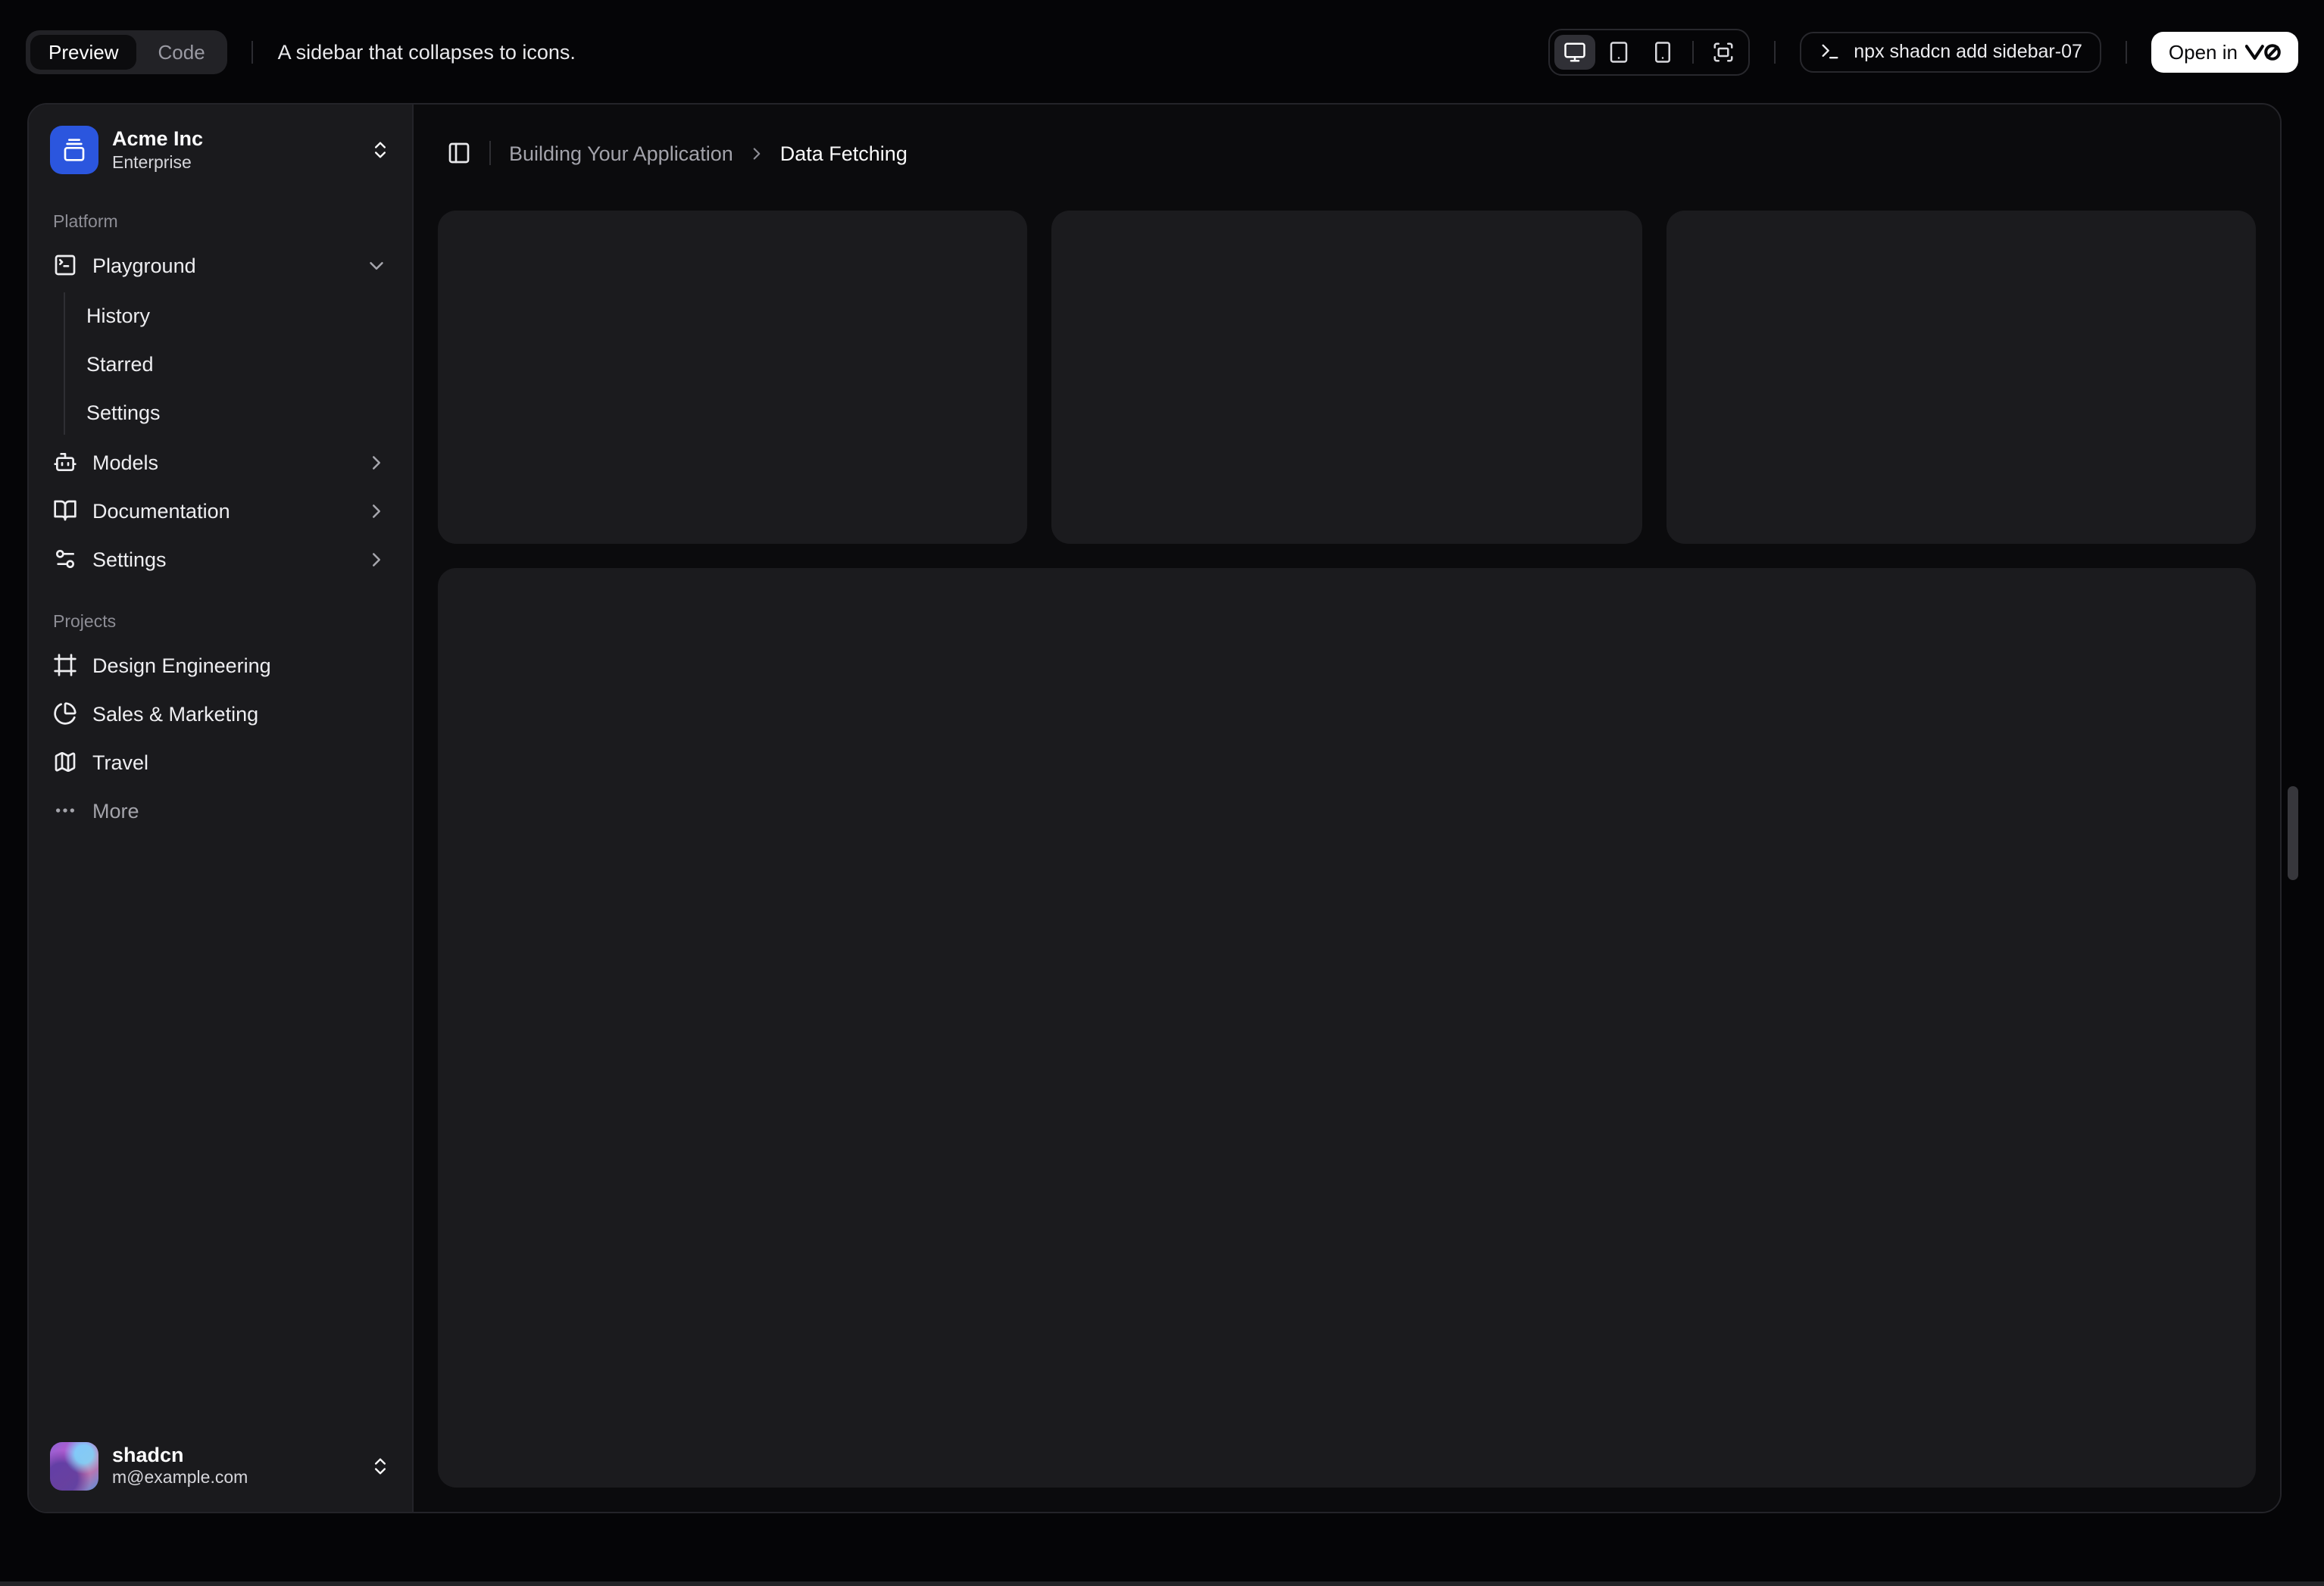  I want to click on panel-left-icon, so click(459, 153).